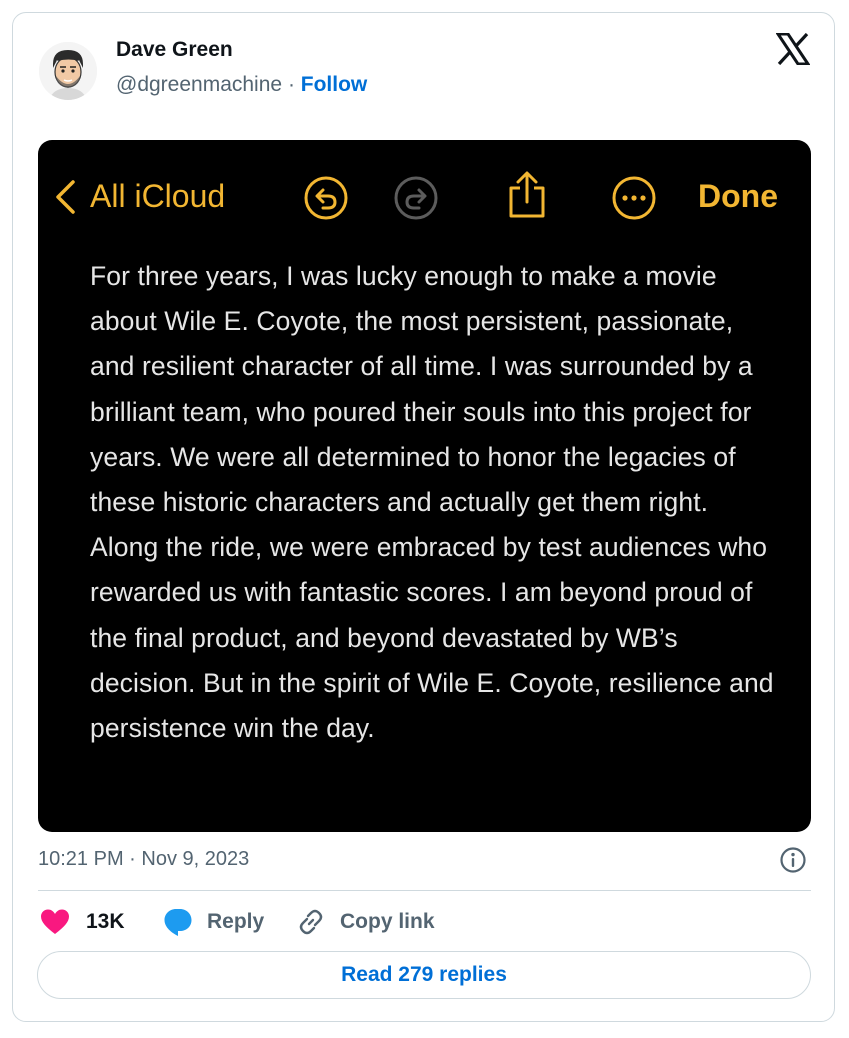 The width and height of the screenshot is (849, 1038). I want to click on back-label: All iCloud, so click(158, 196).